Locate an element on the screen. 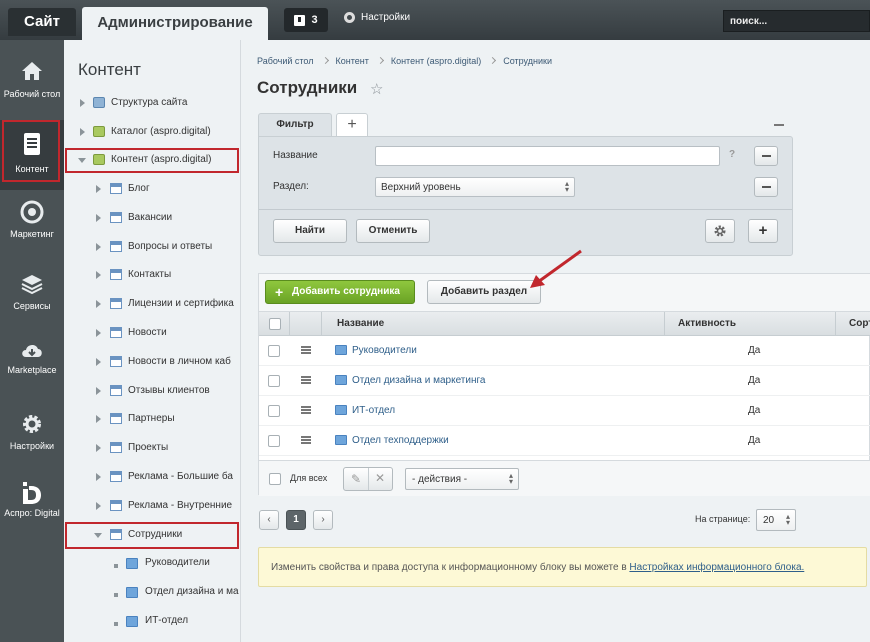  add-filter-tab-button: + is located at coordinates (352, 125).